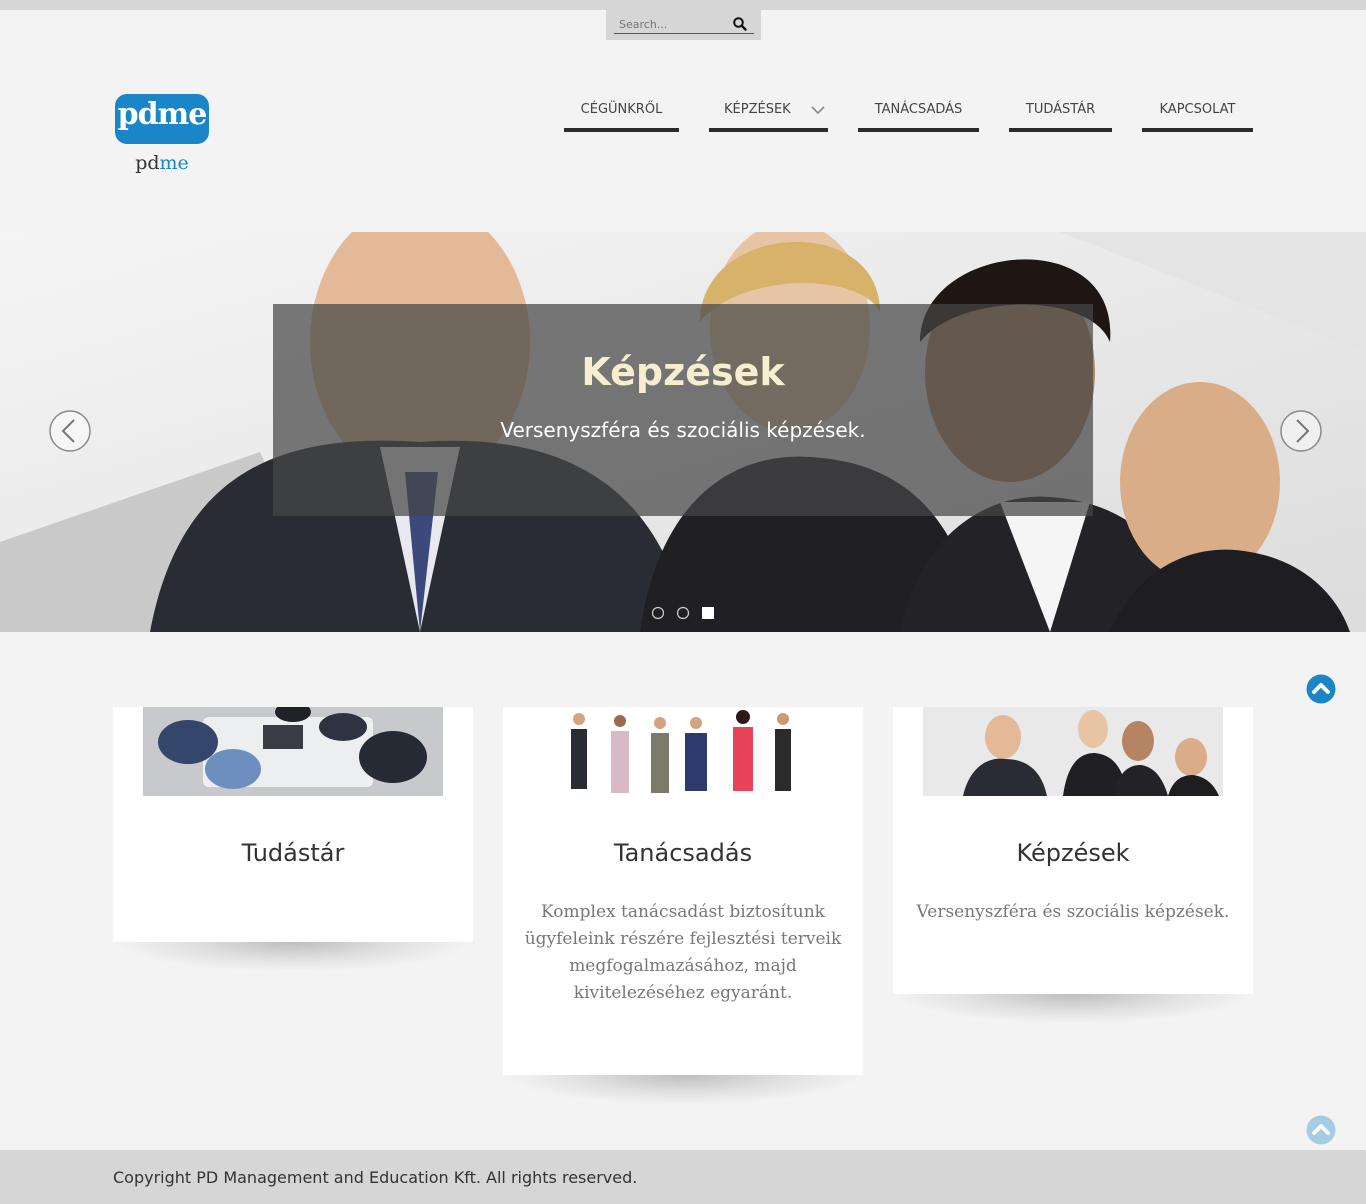 The height and width of the screenshot is (1204, 1366). I want to click on top-bar, so click(683, 5).